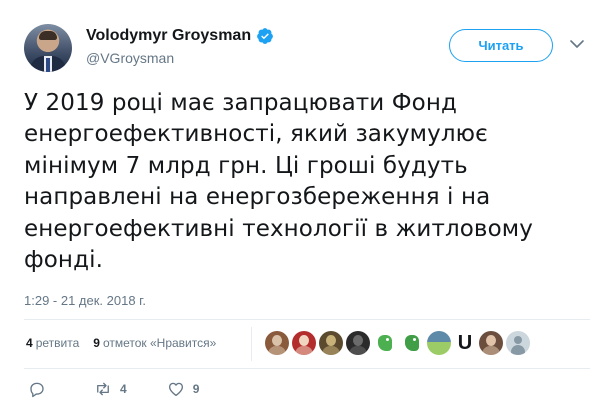  Describe the element at coordinates (48, 35) in the screenshot. I see `avatar-hair` at that location.